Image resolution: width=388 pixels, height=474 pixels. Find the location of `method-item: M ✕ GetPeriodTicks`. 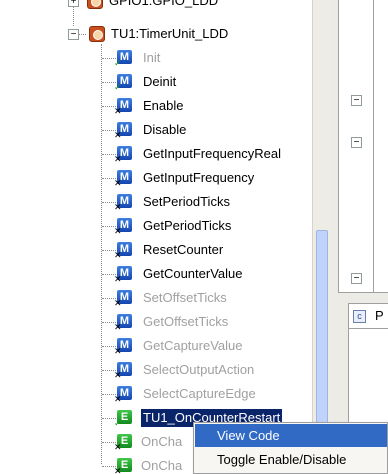

method-item: M ✕ GetPeriodTicks is located at coordinates (156, 226).